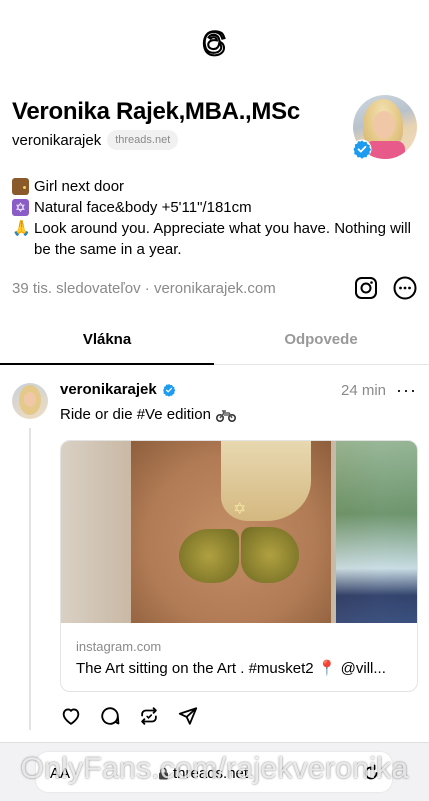 This screenshot has width=429, height=801. I want to click on followers-count: 39 tis. sledovateľov, so click(76, 288).